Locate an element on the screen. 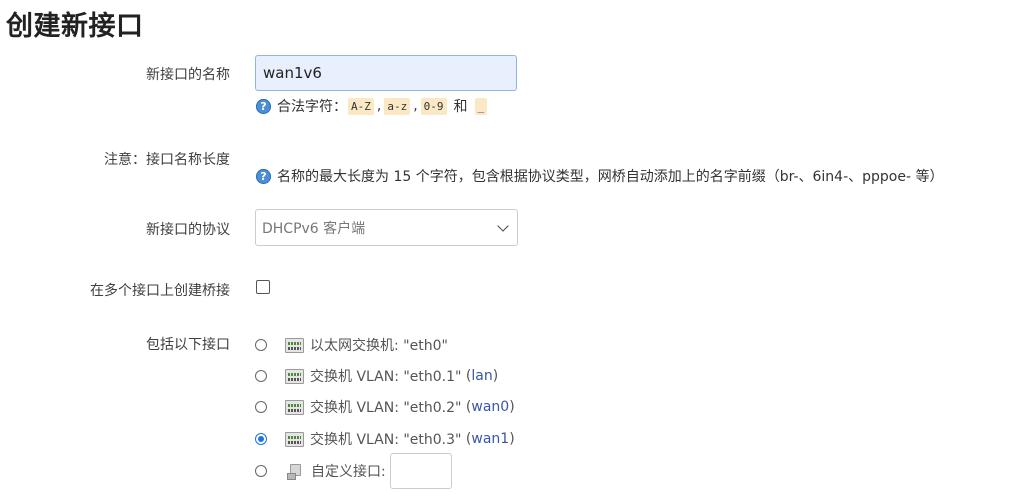 The width and height of the screenshot is (1036, 500). bridge-checkbox is located at coordinates (263, 287).